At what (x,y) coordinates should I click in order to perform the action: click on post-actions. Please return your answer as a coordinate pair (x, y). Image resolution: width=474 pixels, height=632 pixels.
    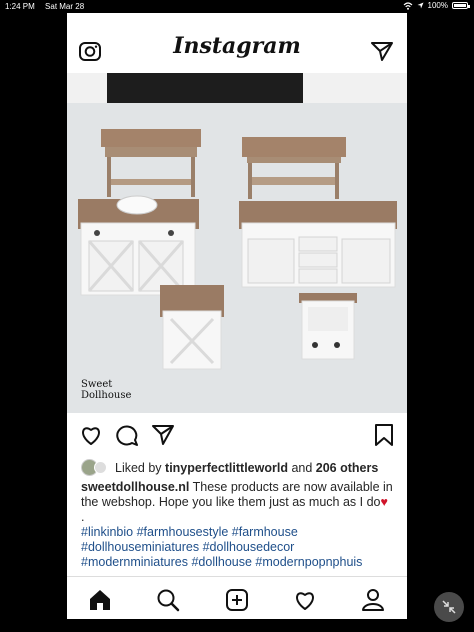
    Looking at the image, I should click on (237, 435).